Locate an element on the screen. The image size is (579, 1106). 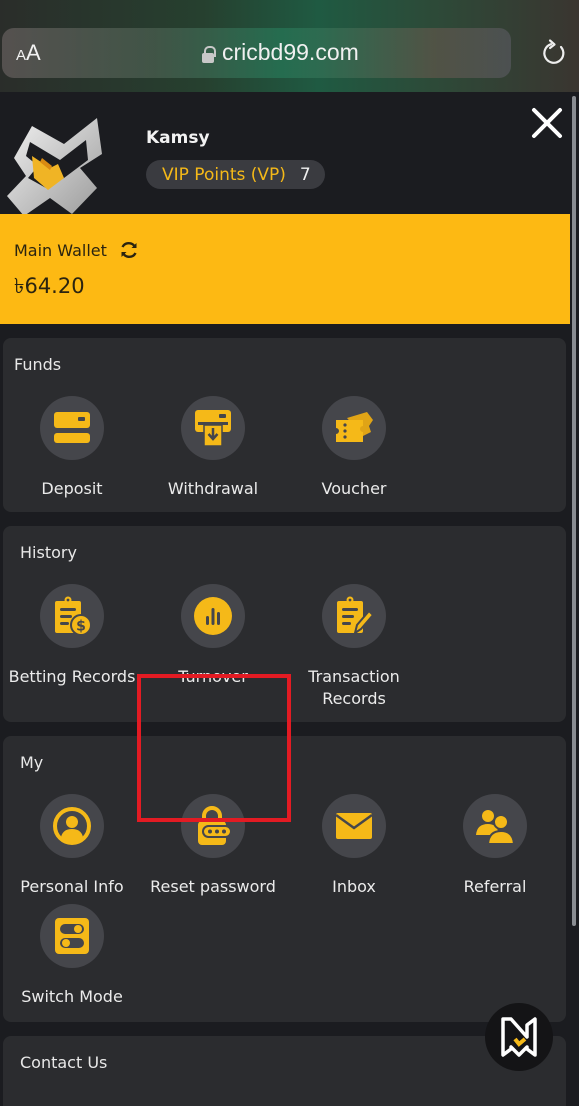
credit-card-icon is located at coordinates (72, 427).